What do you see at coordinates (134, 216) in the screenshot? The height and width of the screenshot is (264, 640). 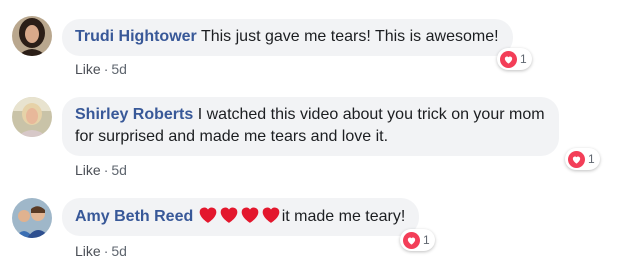 I see `comment-author: Amy Beth Reed` at bounding box center [134, 216].